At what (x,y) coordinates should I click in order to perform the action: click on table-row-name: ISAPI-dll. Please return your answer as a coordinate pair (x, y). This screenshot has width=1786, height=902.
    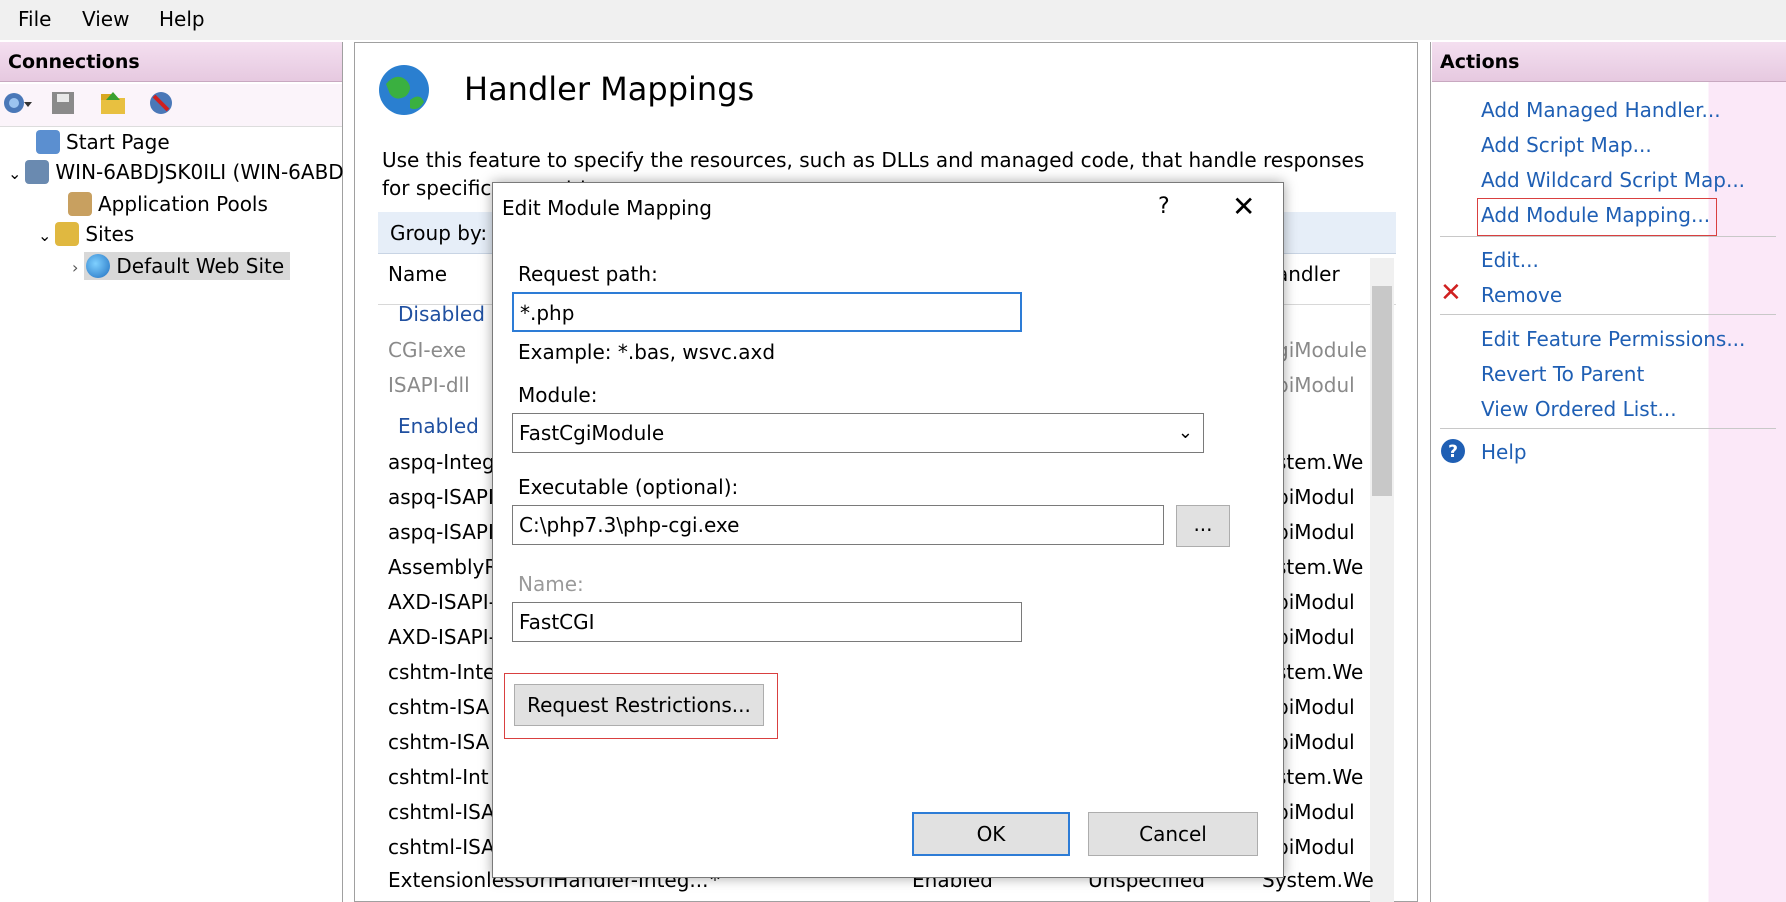
    Looking at the image, I should click on (429, 385).